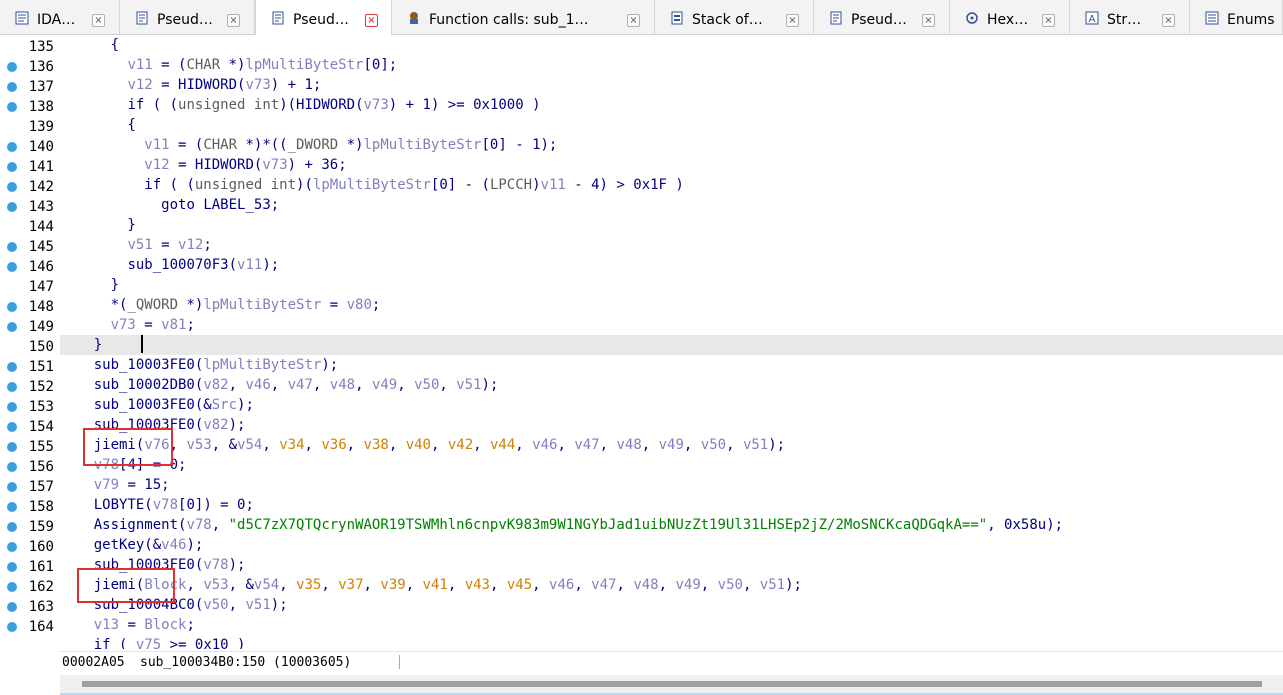 Image resolution: width=1283 pixels, height=695 pixels. I want to click on code-line: getKey(&v46);, so click(671, 545).